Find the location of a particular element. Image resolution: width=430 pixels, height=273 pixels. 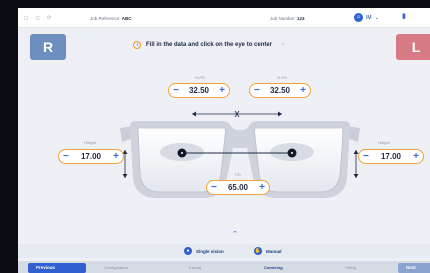

single-vision-option: ● Single vision is located at coordinates (204, 251).